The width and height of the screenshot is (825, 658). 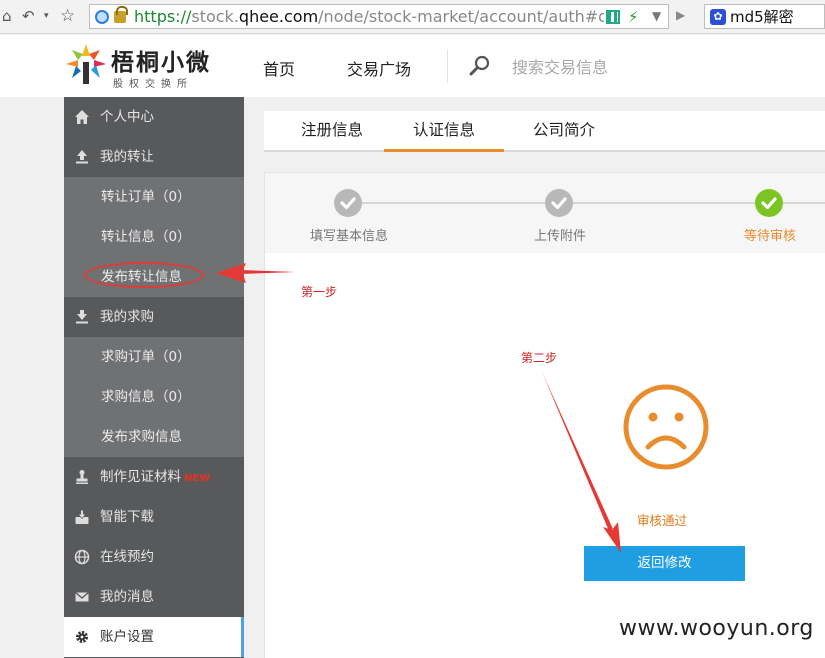 What do you see at coordinates (7, 16) in the screenshot?
I see `home-icon: ⌂` at bounding box center [7, 16].